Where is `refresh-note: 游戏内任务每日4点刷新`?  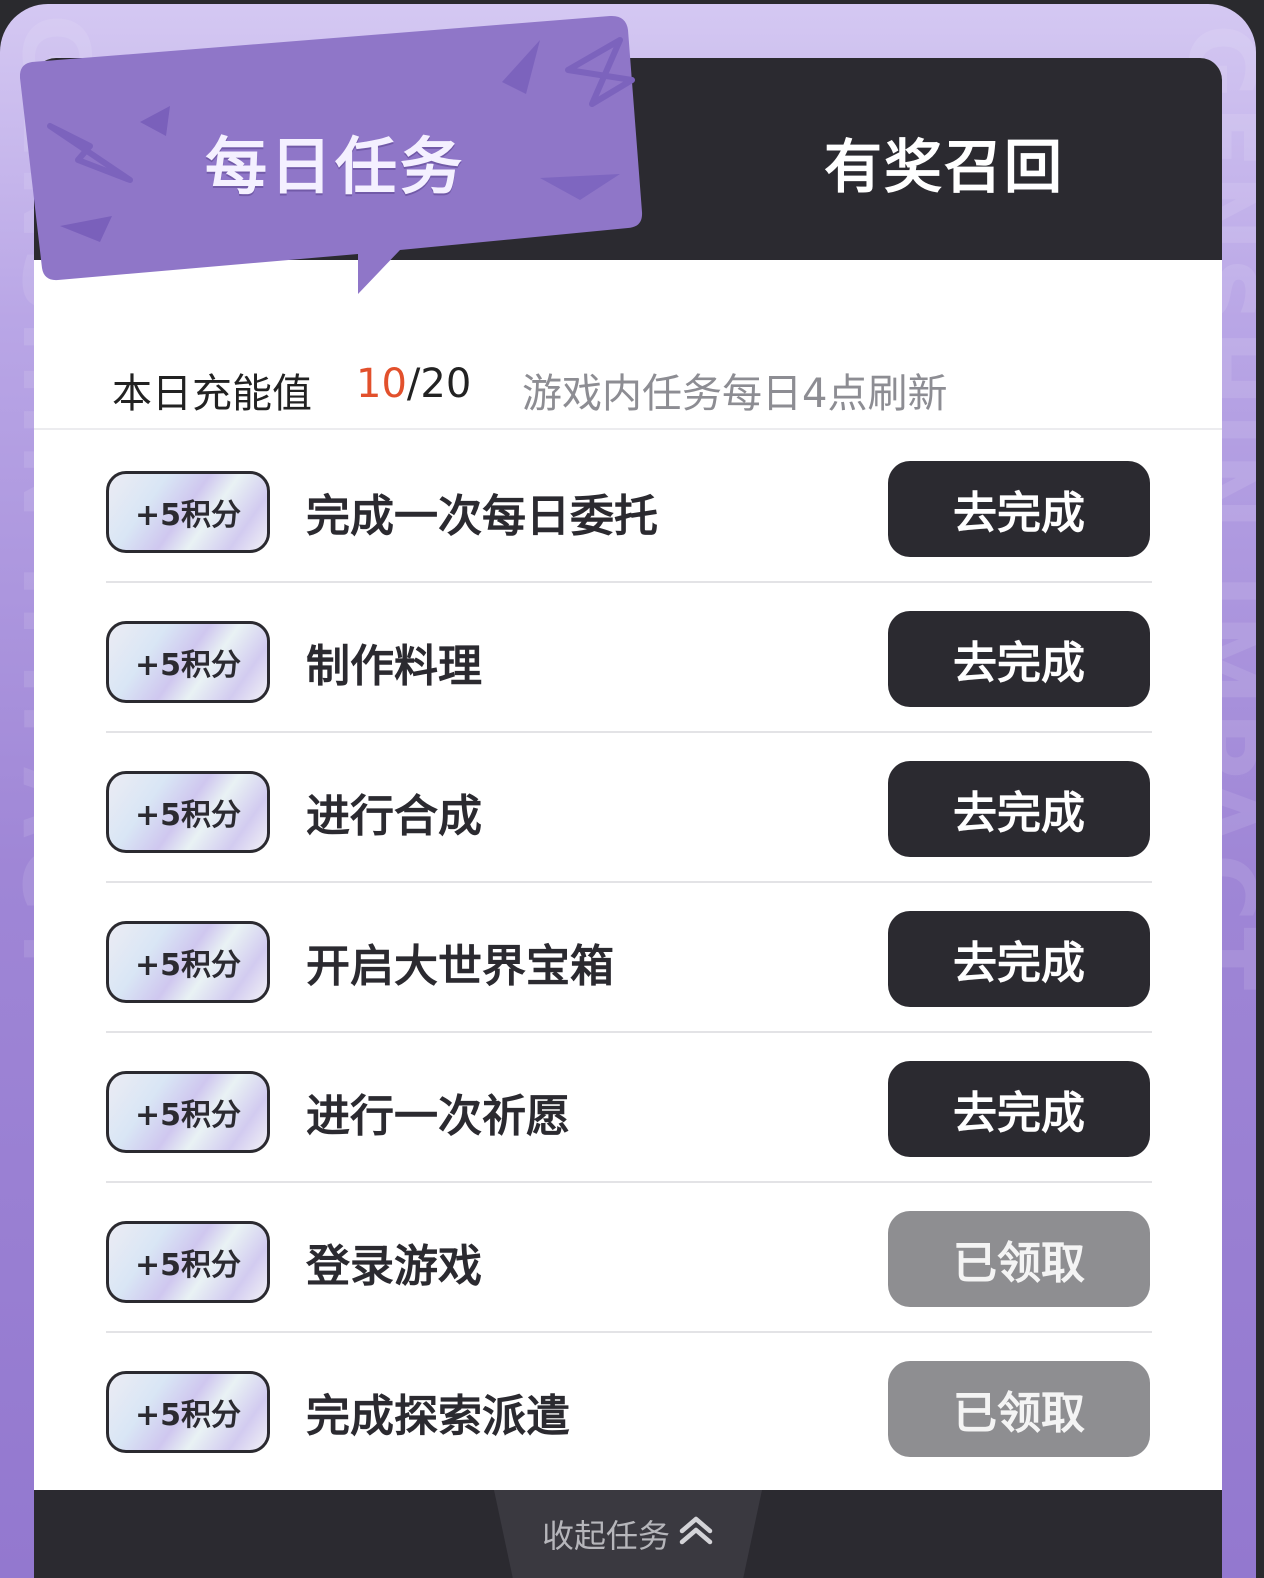 refresh-note: 游戏内任务每日4点刷新 is located at coordinates (735, 394).